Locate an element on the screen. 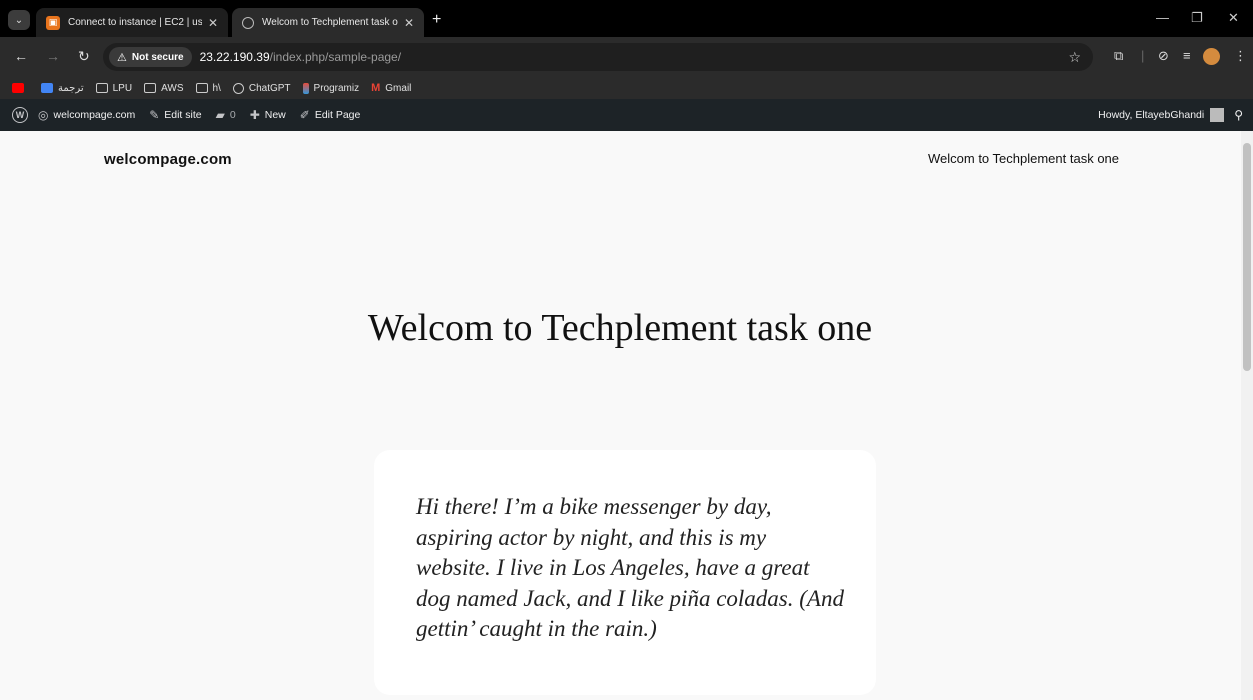 This screenshot has height=700, width=1253. page-title: Welcom to Techplement task one is located at coordinates (620, 328).